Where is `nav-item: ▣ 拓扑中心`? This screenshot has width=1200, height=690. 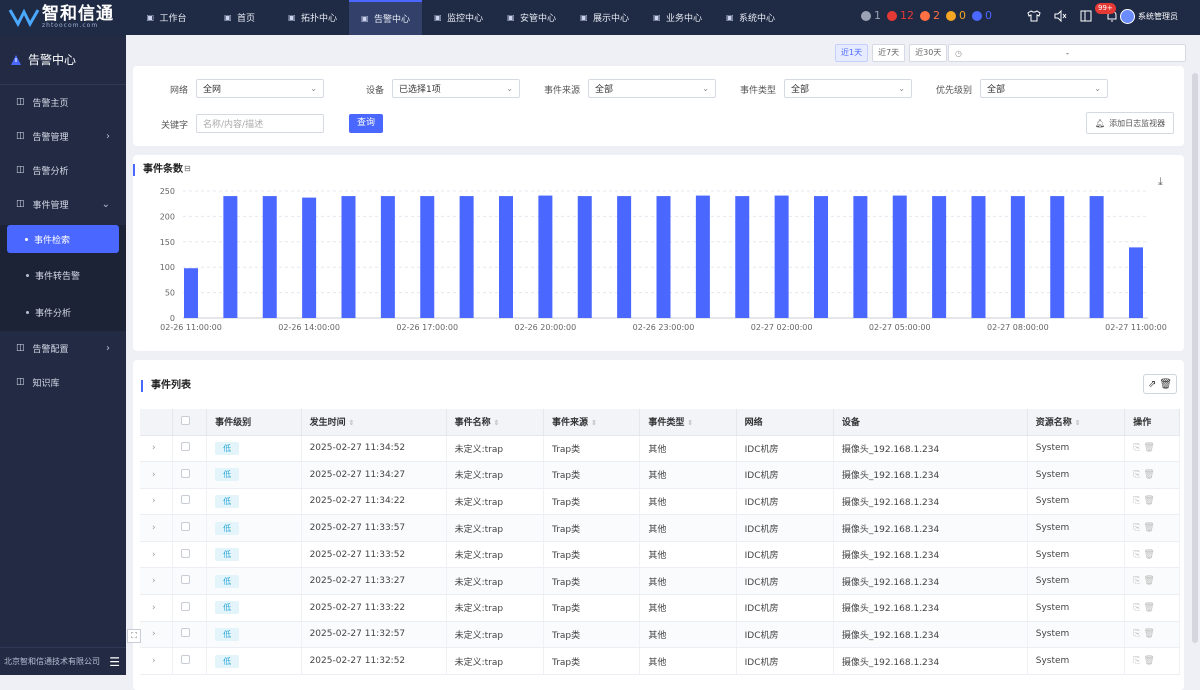
nav-item: ▣ 拓扑中心 is located at coordinates (312, 17).